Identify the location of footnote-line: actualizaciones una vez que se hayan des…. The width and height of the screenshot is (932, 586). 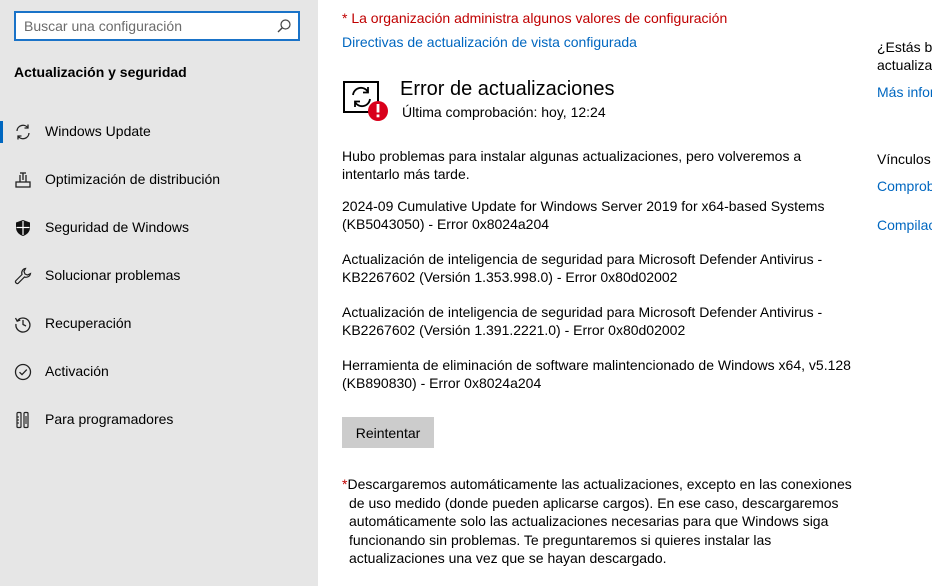
(508, 558).